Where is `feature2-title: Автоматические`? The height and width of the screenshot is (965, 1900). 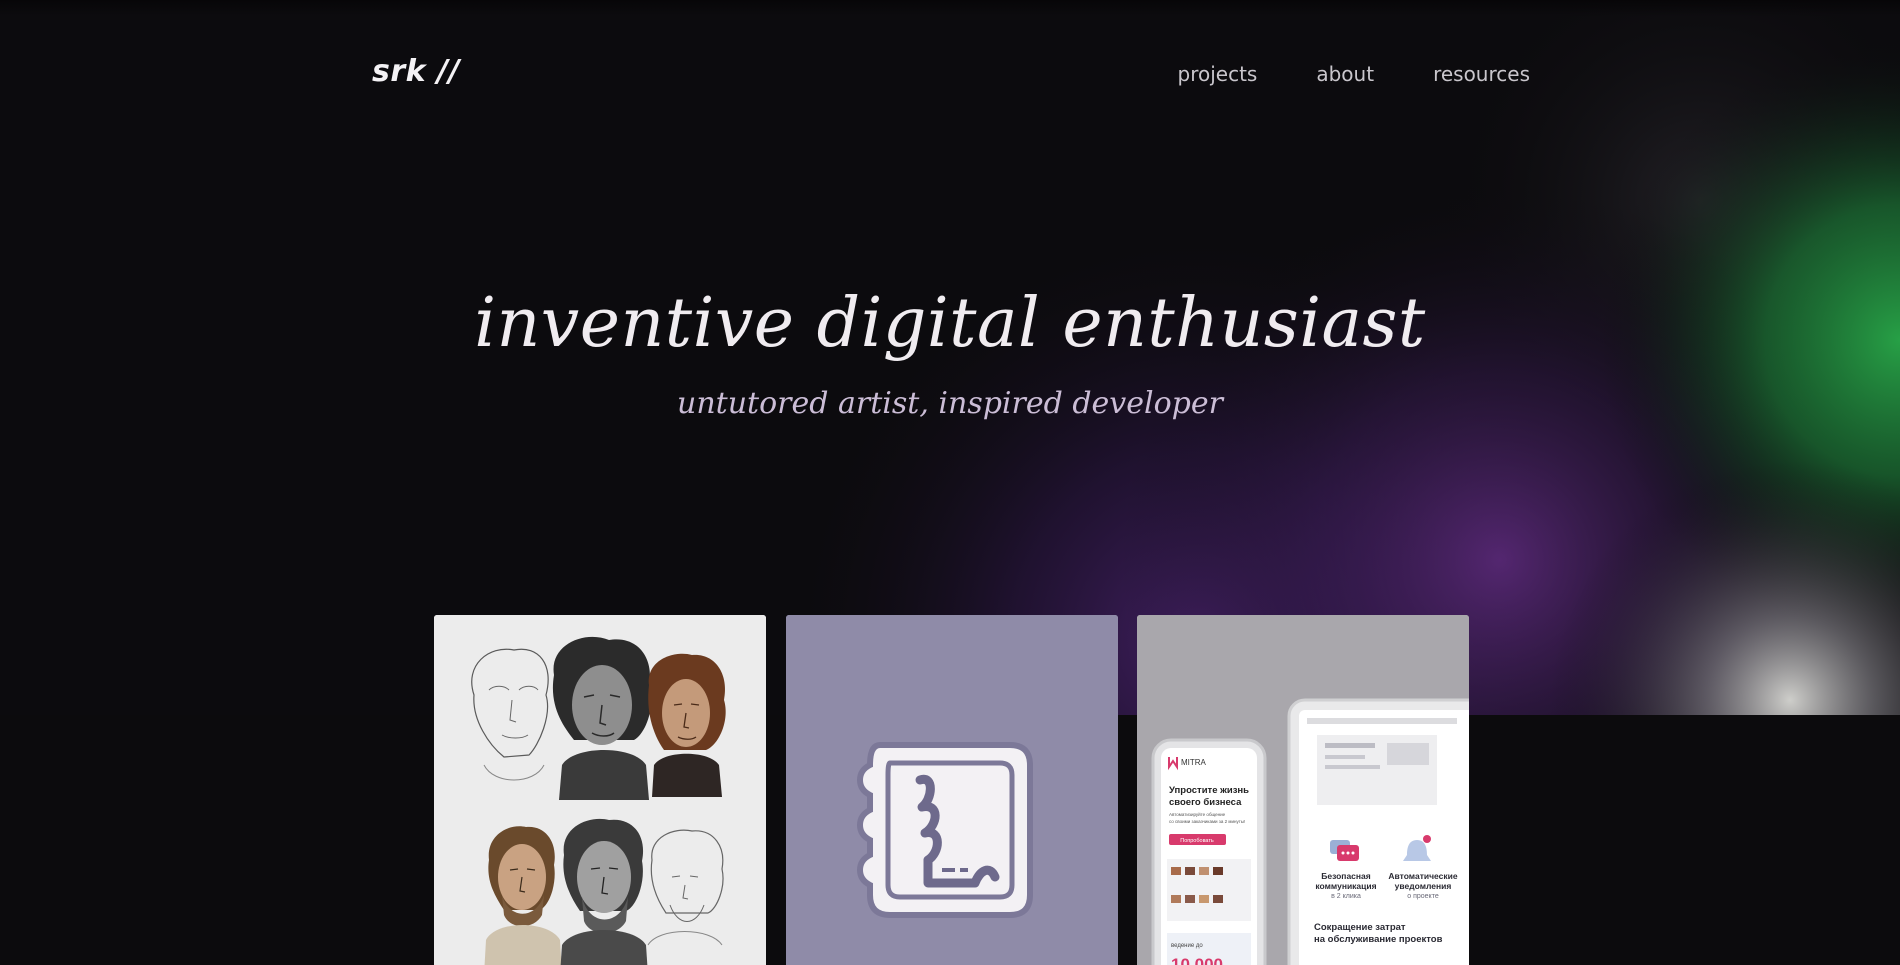
feature2-title: Автоматические is located at coordinates (1422, 876).